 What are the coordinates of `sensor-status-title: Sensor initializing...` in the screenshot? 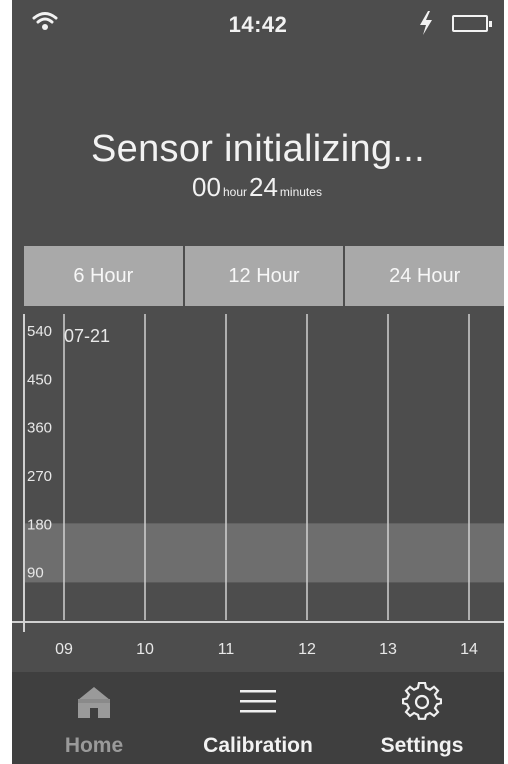 It's located at (258, 149).